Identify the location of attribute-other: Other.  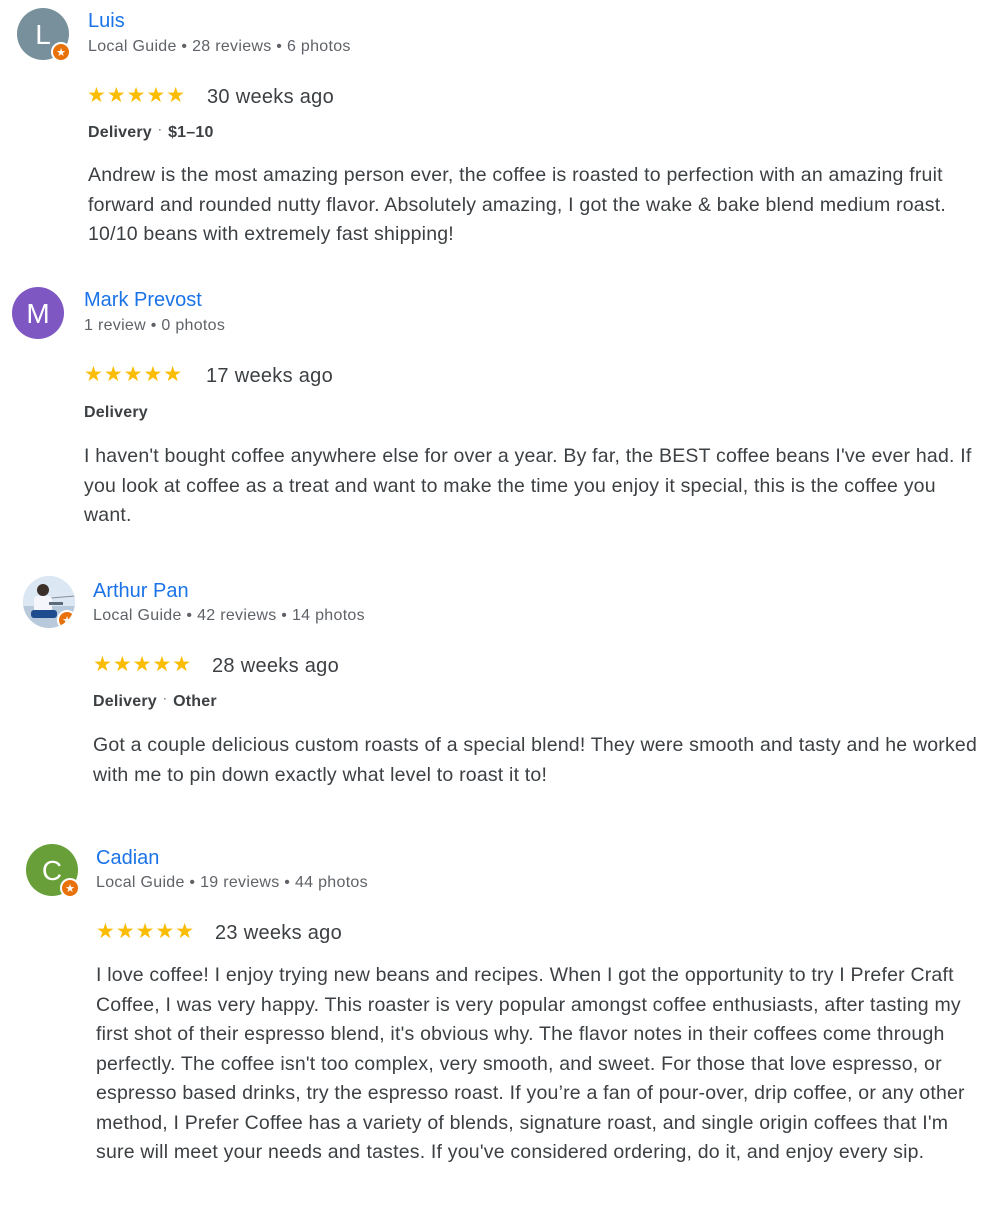
(195, 701).